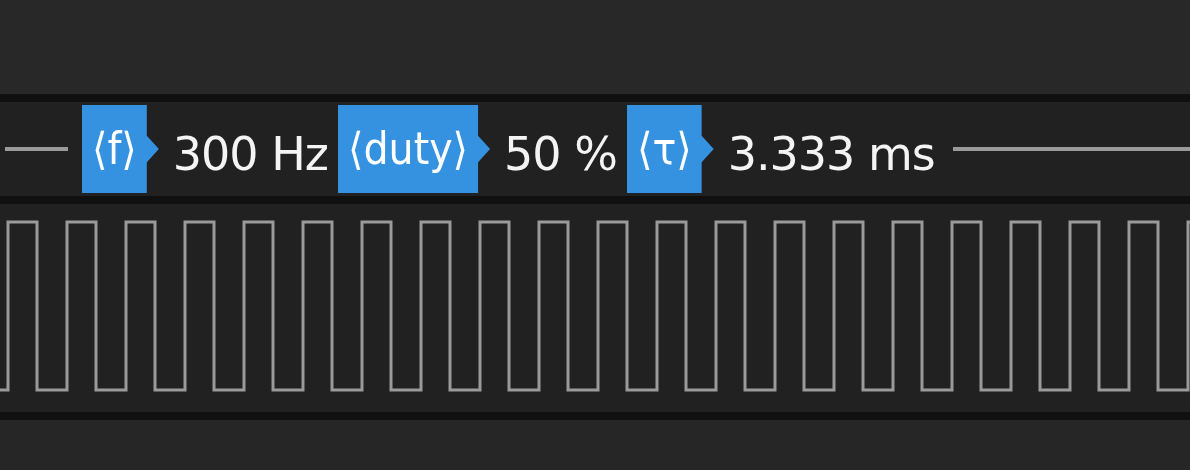 This screenshot has width=1190, height=470. Describe the element at coordinates (831, 151) in the screenshot. I see `measurement-value: 3.333 ms` at that location.